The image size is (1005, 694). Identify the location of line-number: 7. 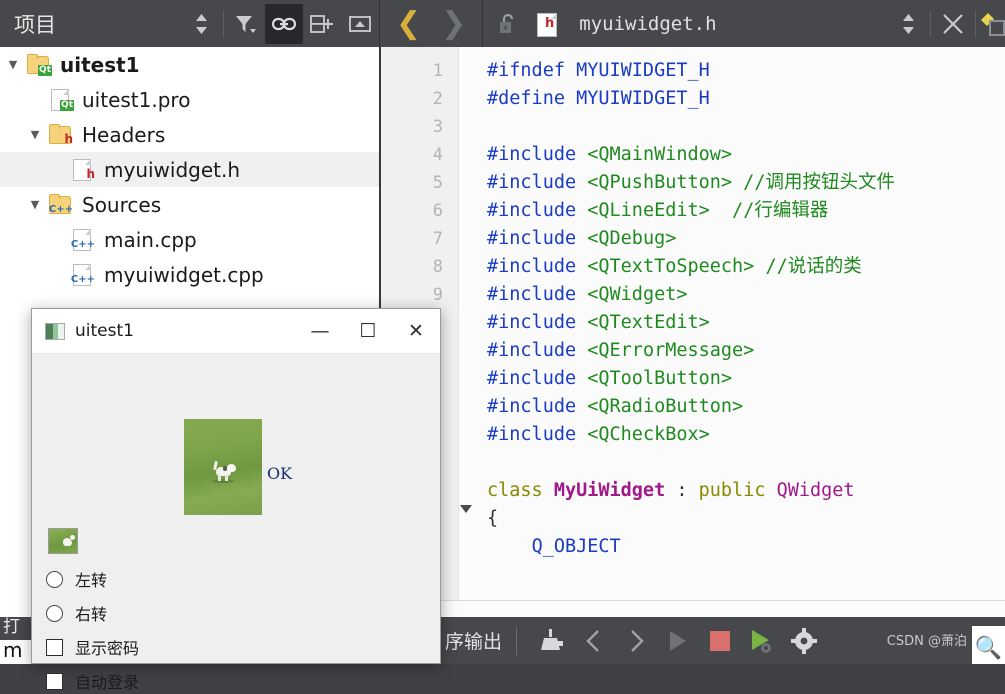
(437, 239).